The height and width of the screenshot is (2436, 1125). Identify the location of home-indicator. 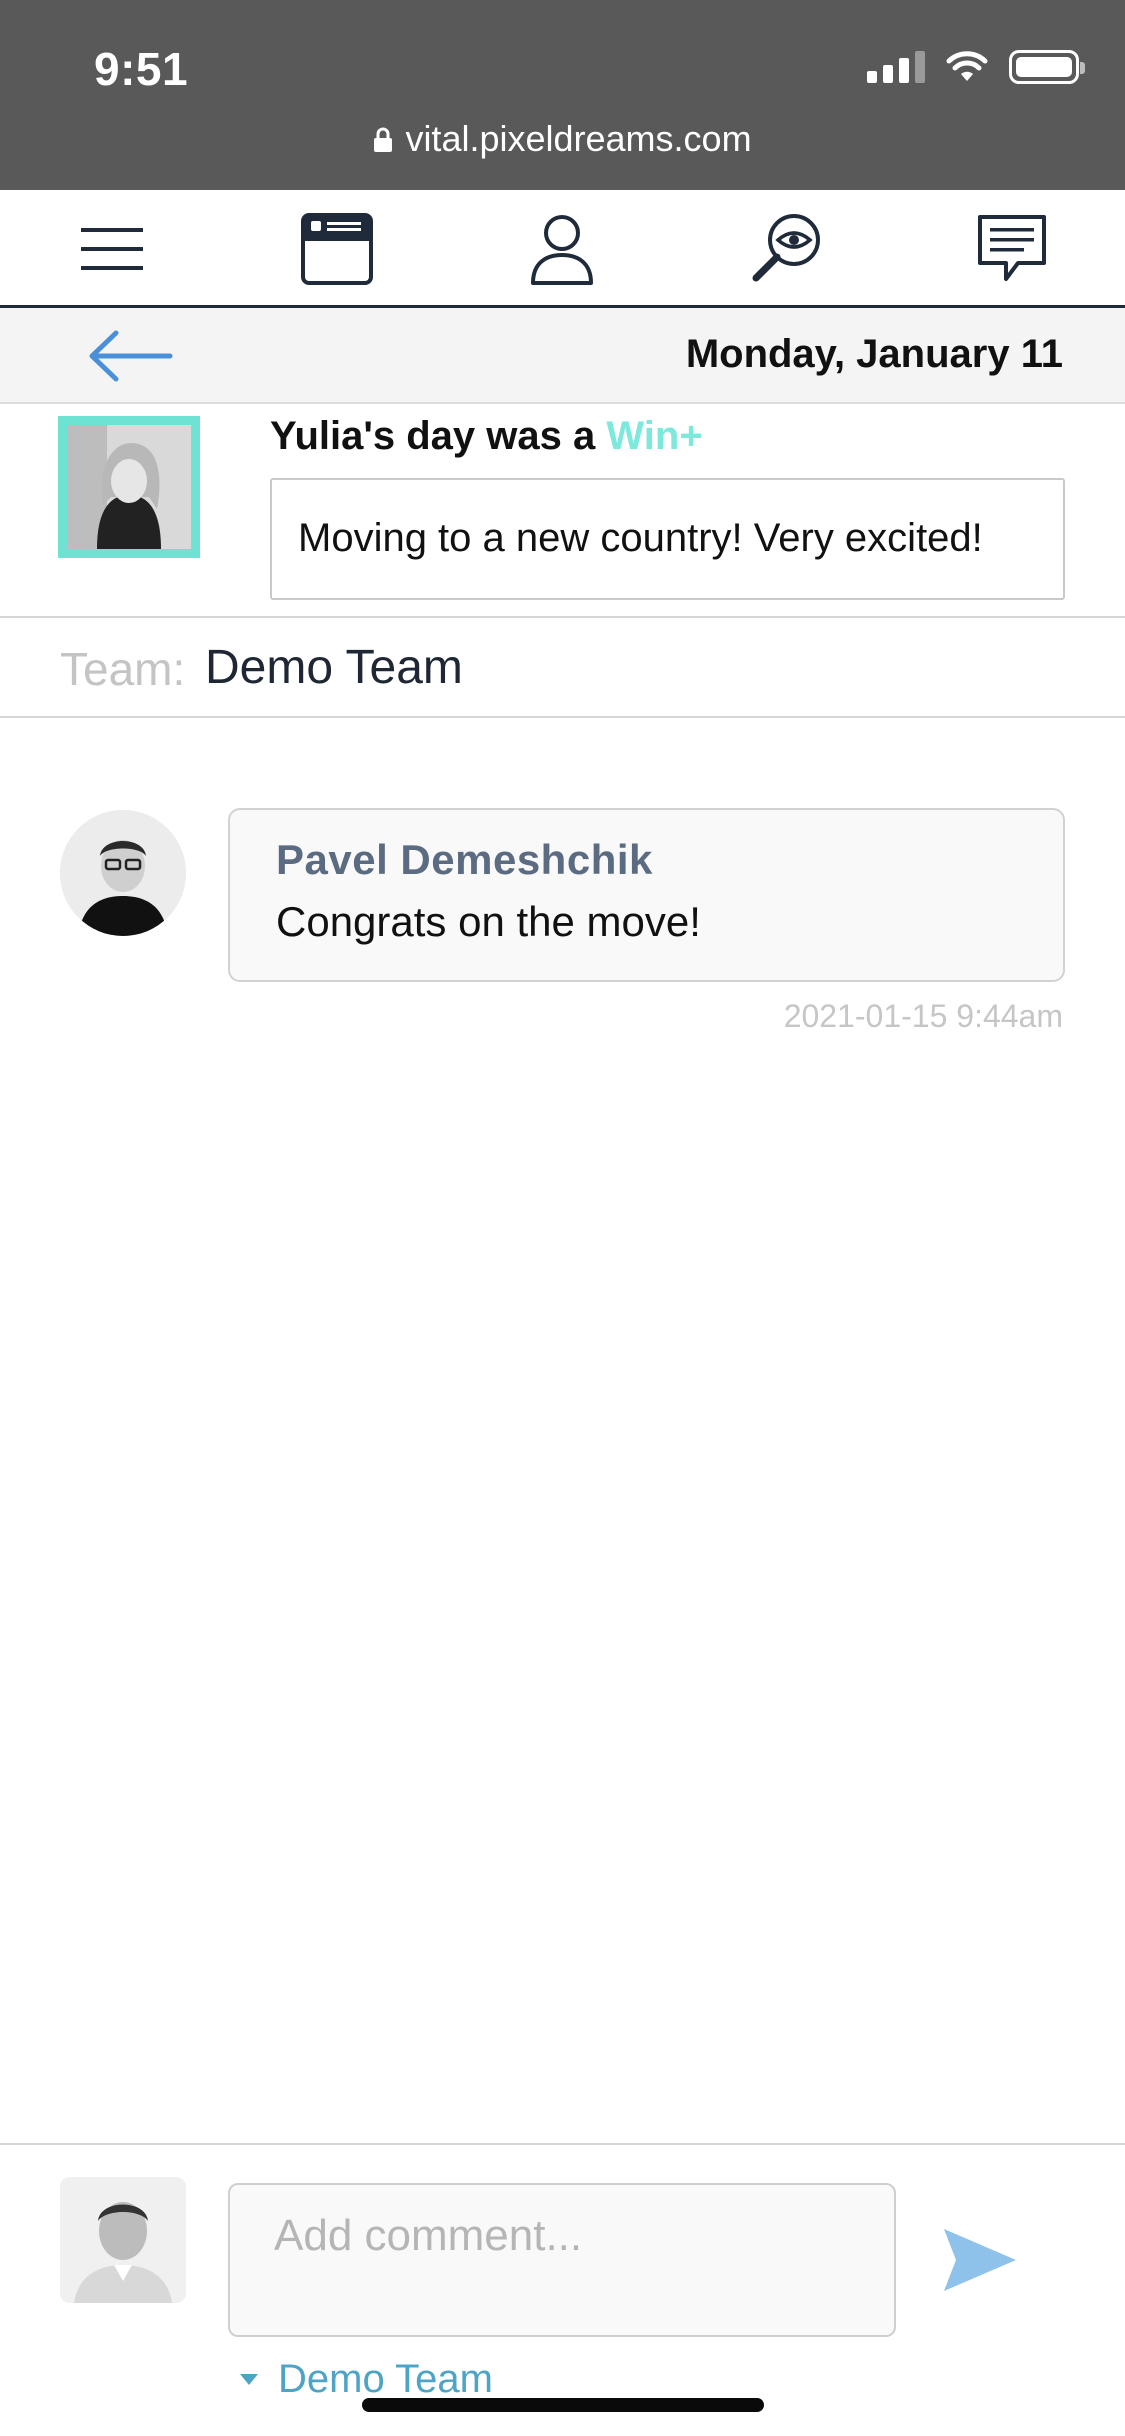
(563, 2405).